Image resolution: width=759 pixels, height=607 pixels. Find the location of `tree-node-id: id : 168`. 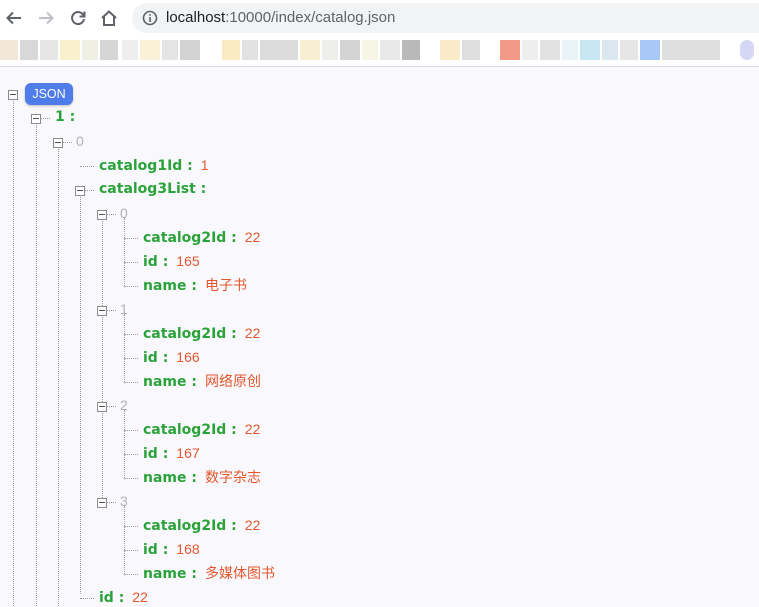

tree-node-id: id : 168 is located at coordinates (171, 549).